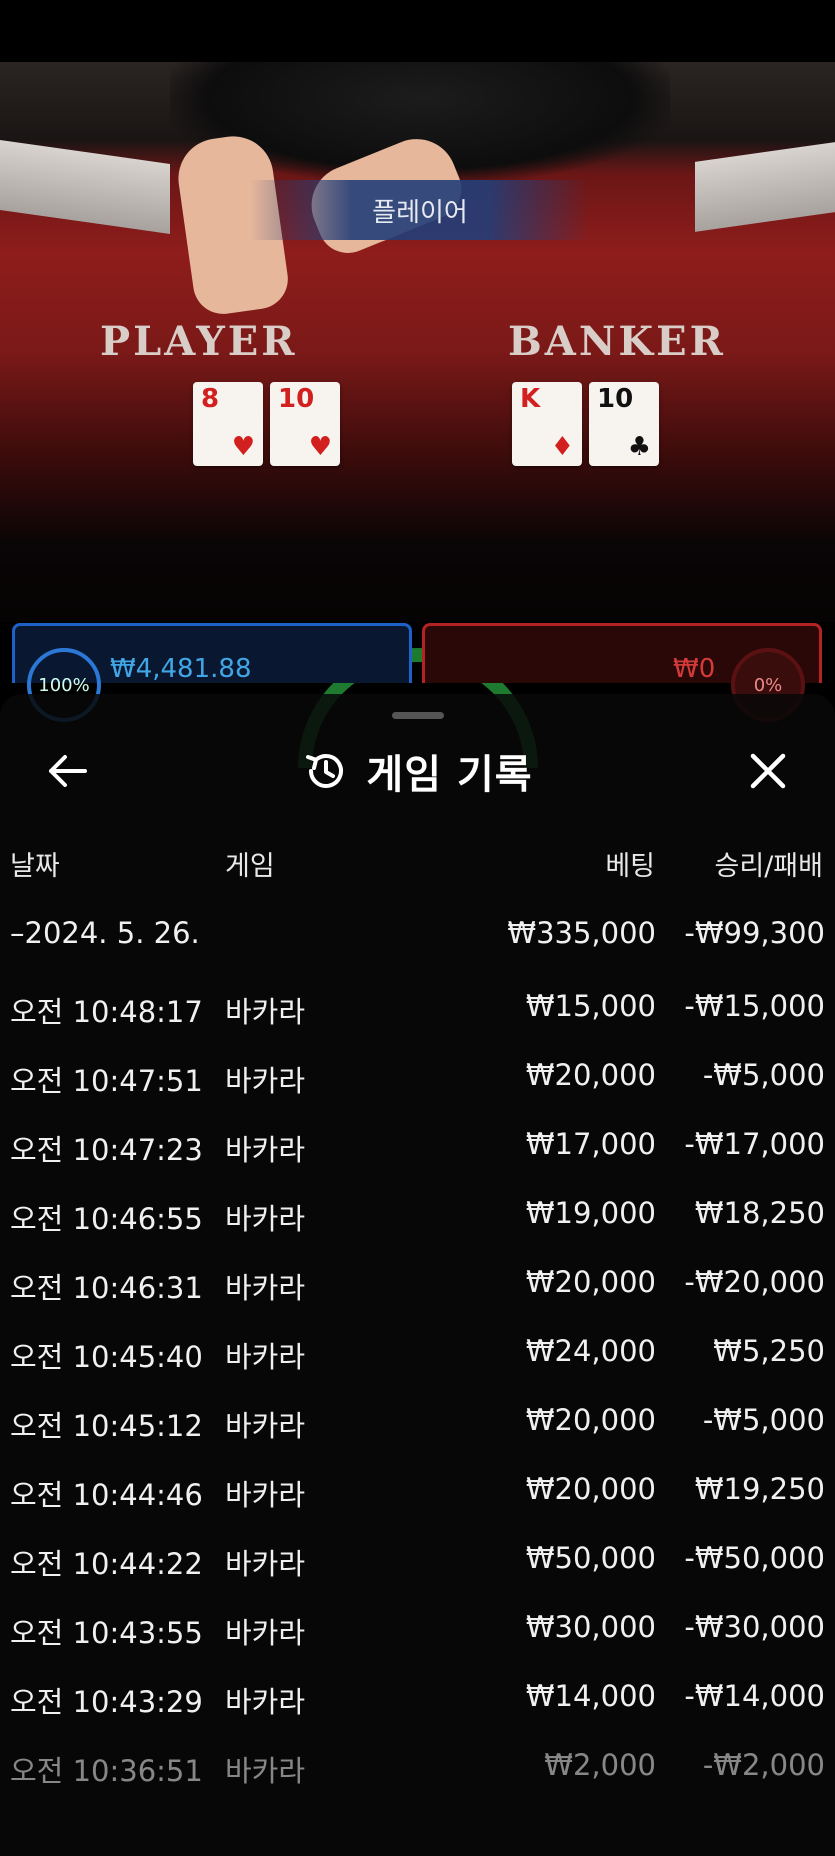  I want to click on card-rank: K, so click(530, 399).